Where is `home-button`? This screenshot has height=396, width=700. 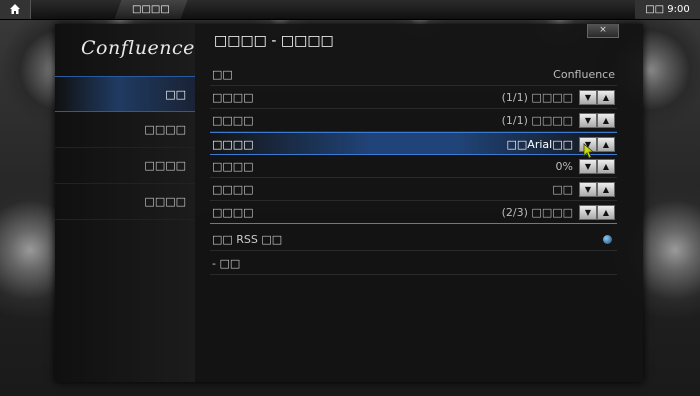
home-button is located at coordinates (15, 9).